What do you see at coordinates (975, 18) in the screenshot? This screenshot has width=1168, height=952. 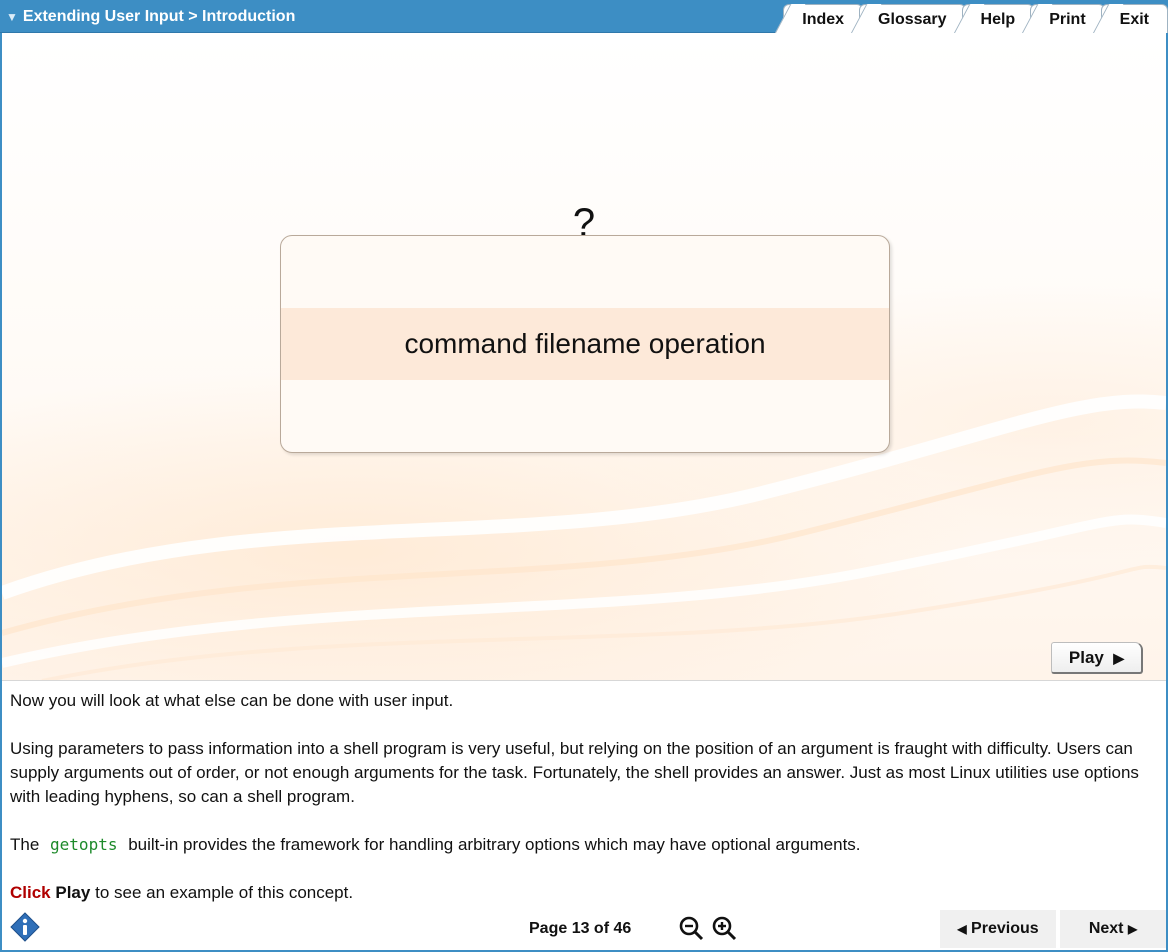 I see `tab-bar: Index Glossary Help Print Exit` at bounding box center [975, 18].